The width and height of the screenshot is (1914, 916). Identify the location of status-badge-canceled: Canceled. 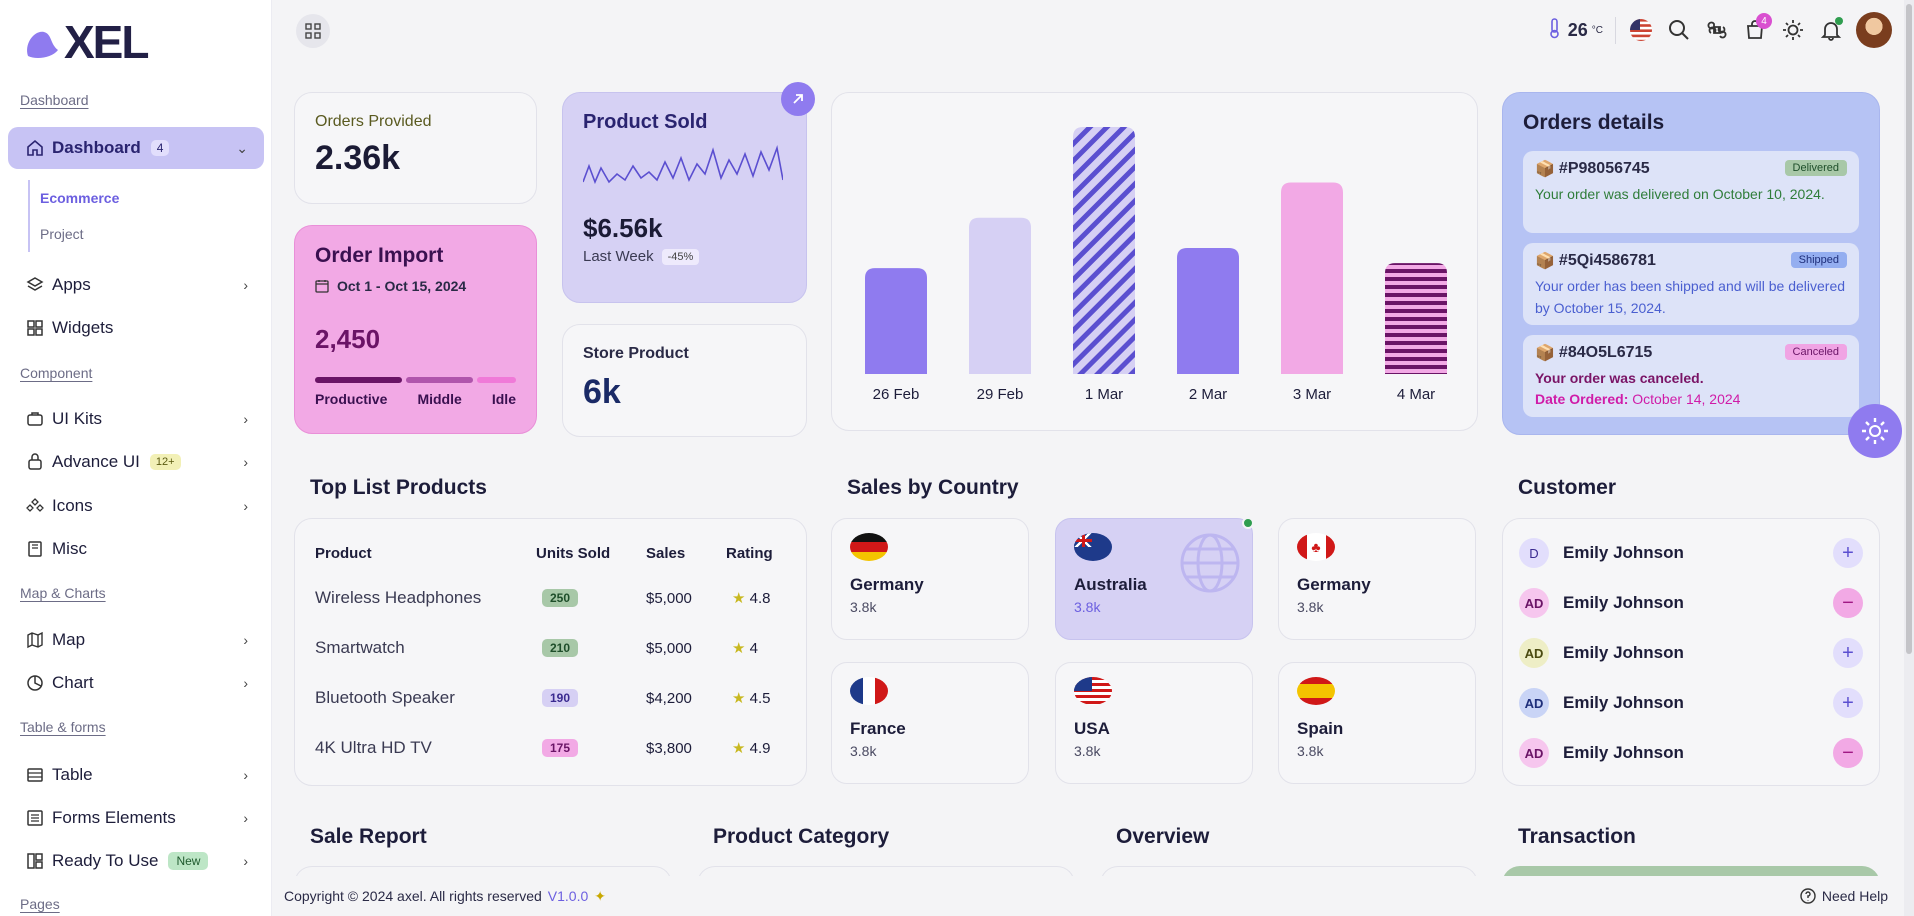
(1815, 352).